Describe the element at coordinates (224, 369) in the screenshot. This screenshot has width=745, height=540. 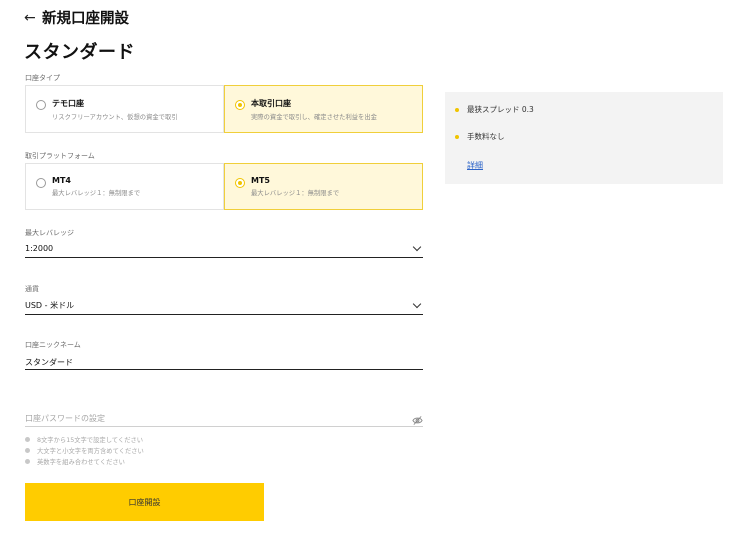
I see `nickname-underline` at that location.